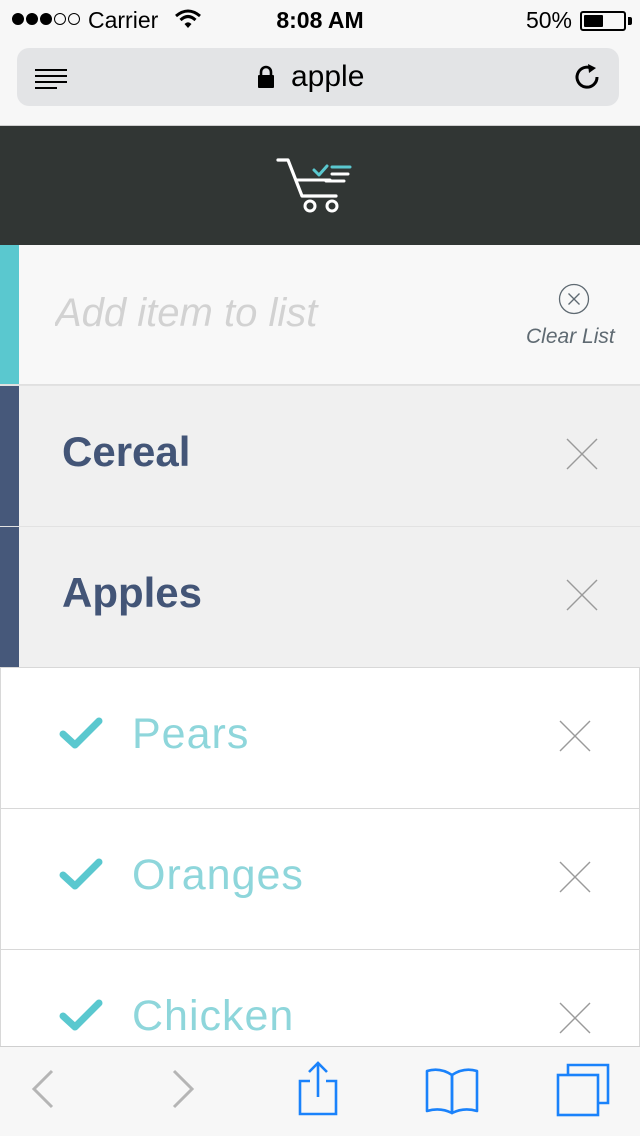  What do you see at coordinates (588, 79) in the screenshot?
I see `reload-icon` at bounding box center [588, 79].